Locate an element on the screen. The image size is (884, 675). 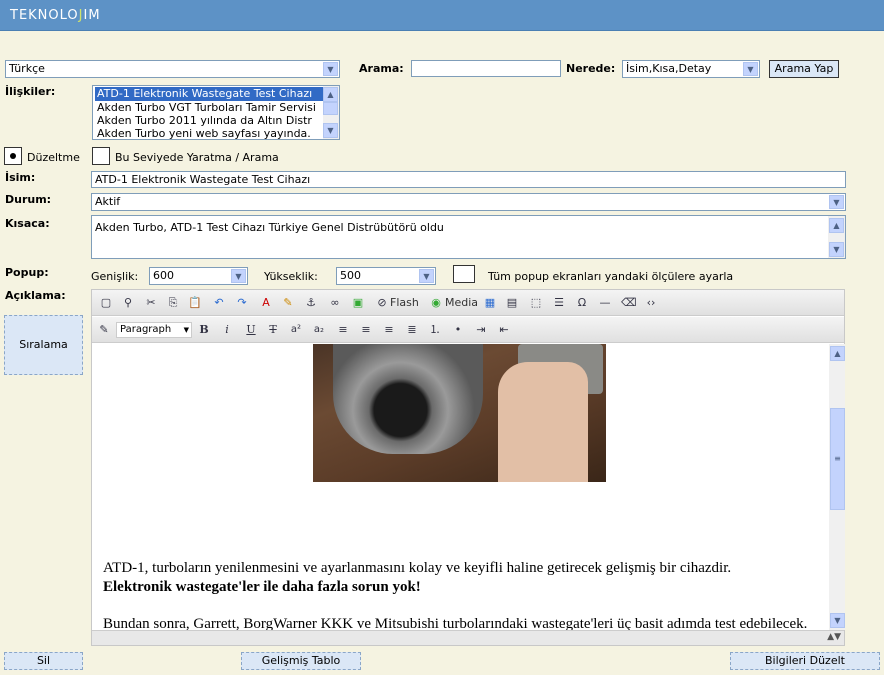
status-label: Durum: is located at coordinates (28, 199).